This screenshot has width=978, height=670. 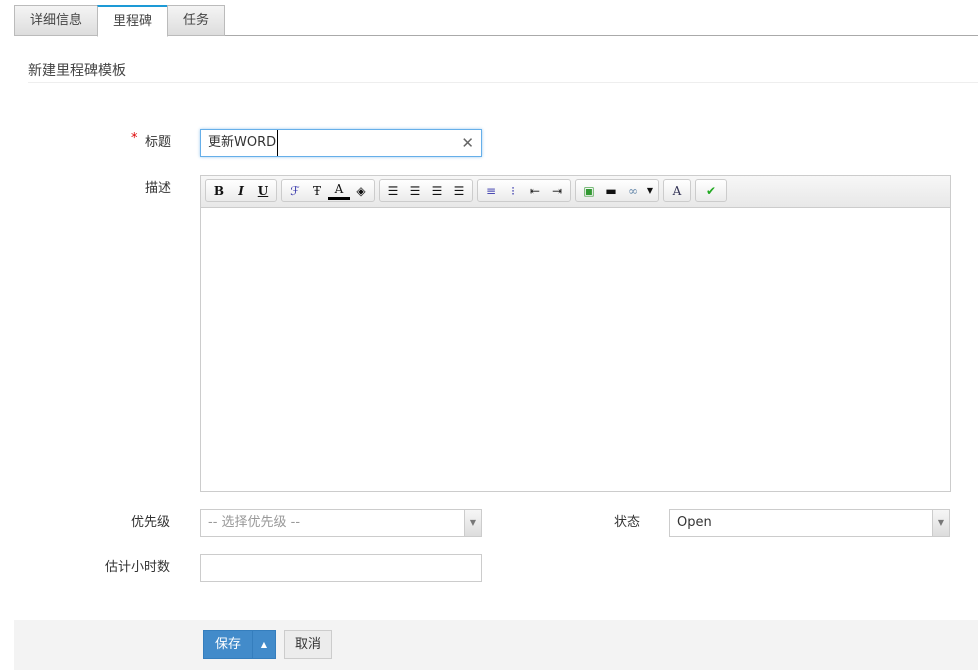 What do you see at coordinates (77, 71) in the screenshot?
I see `page-title: 新建里程碑模板` at bounding box center [77, 71].